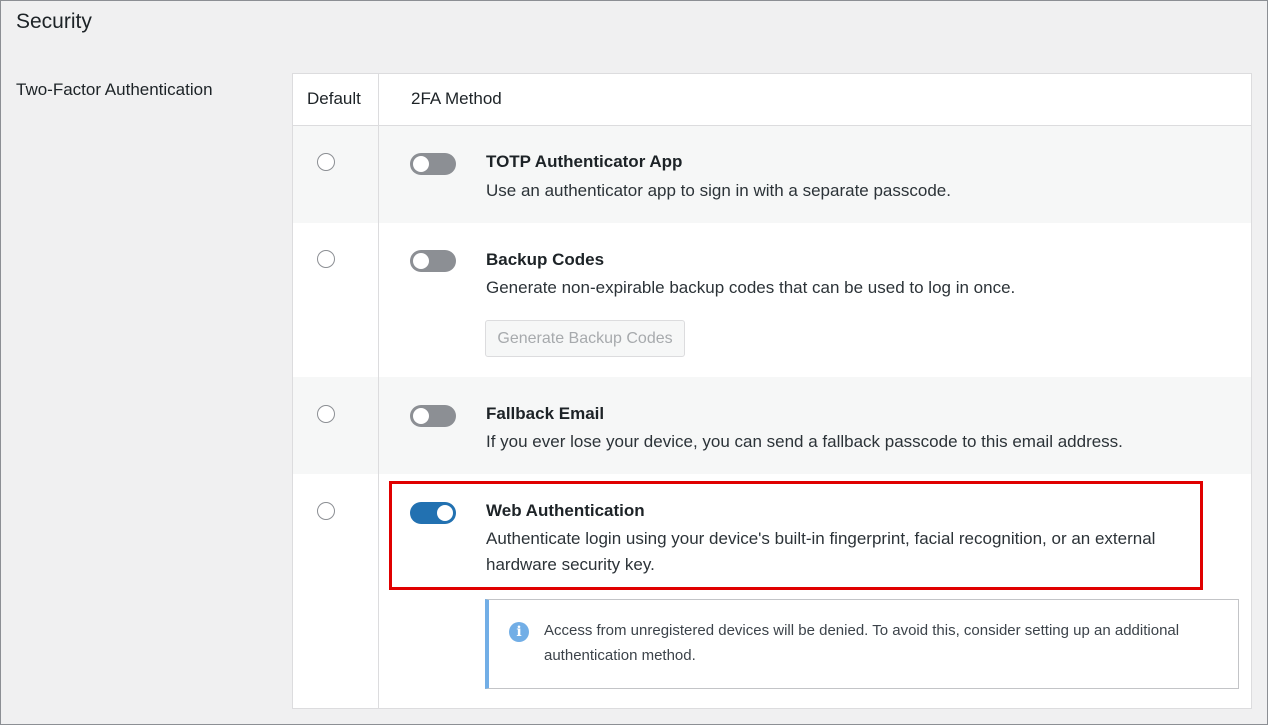  Describe the element at coordinates (519, 632) in the screenshot. I see `info-icon: i` at that location.